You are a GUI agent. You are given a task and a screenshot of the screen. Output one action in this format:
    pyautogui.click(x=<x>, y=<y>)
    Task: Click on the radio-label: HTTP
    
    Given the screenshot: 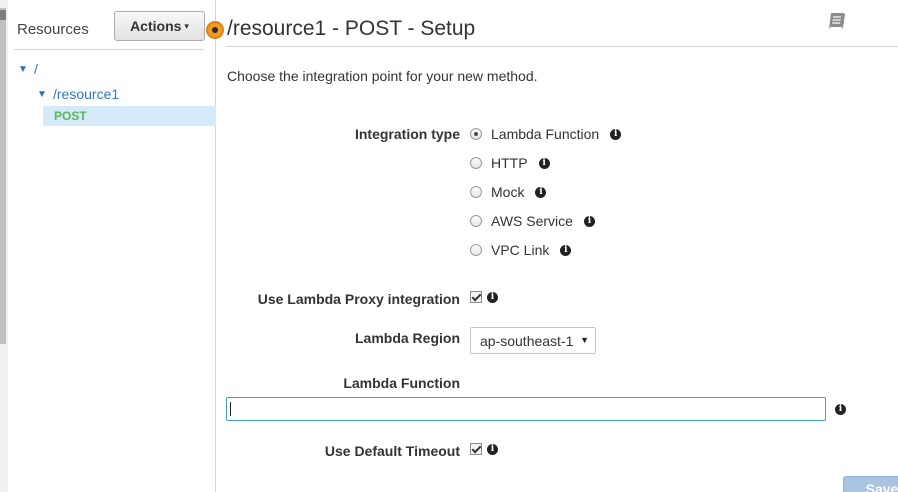 What is the action you would take?
    pyautogui.click(x=509, y=163)
    